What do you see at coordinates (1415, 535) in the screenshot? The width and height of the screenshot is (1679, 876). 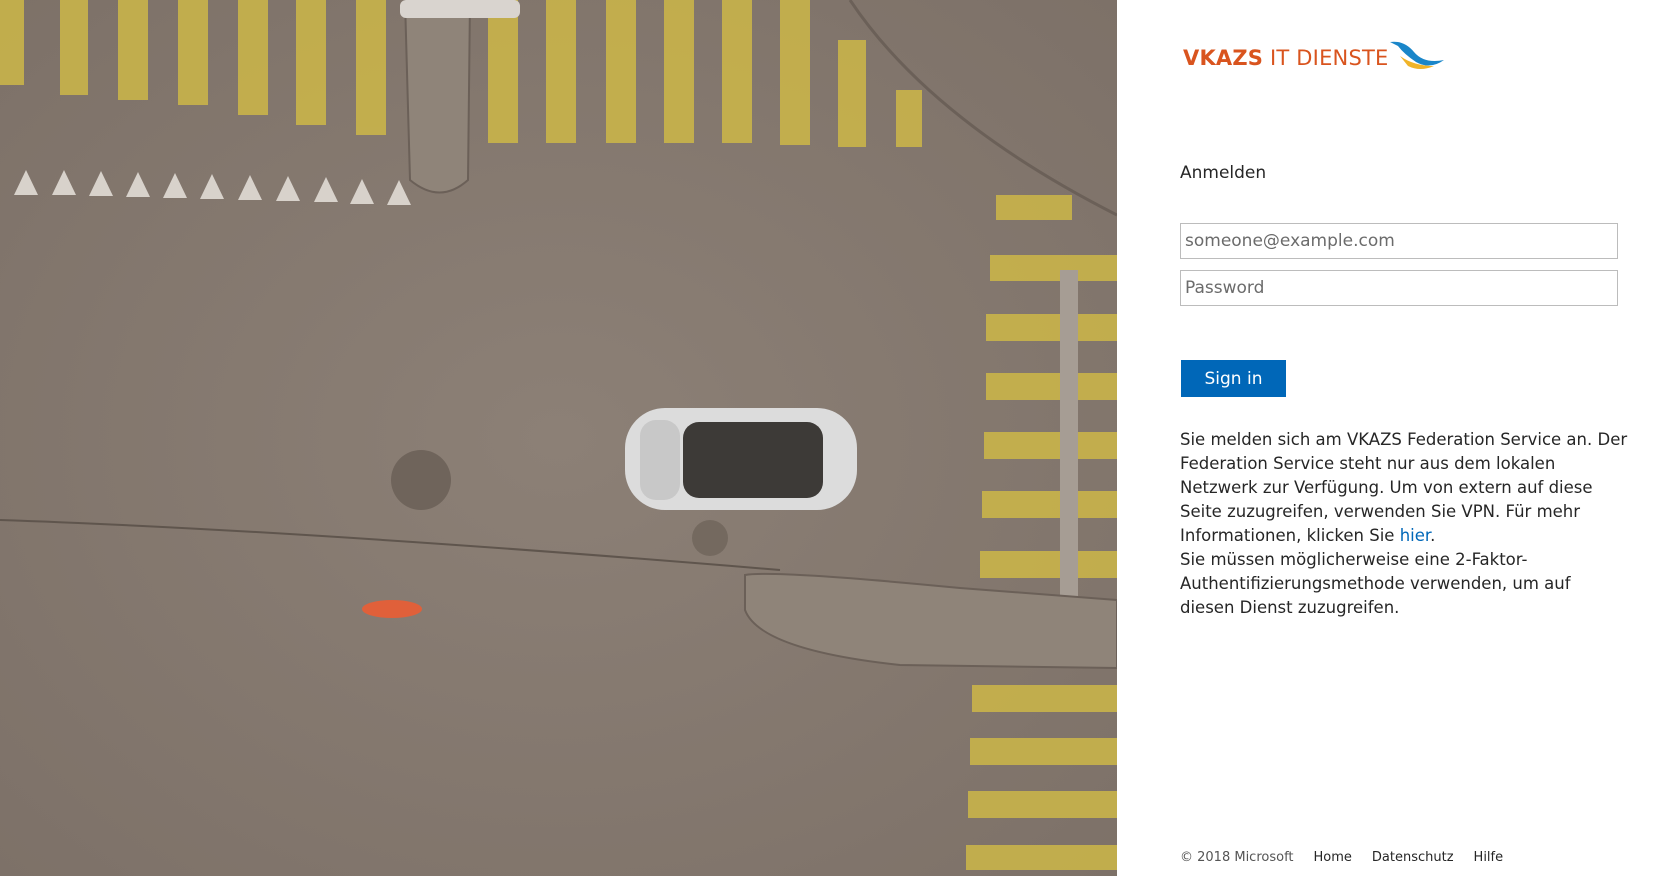 I see `info-link-hier: hier` at bounding box center [1415, 535].